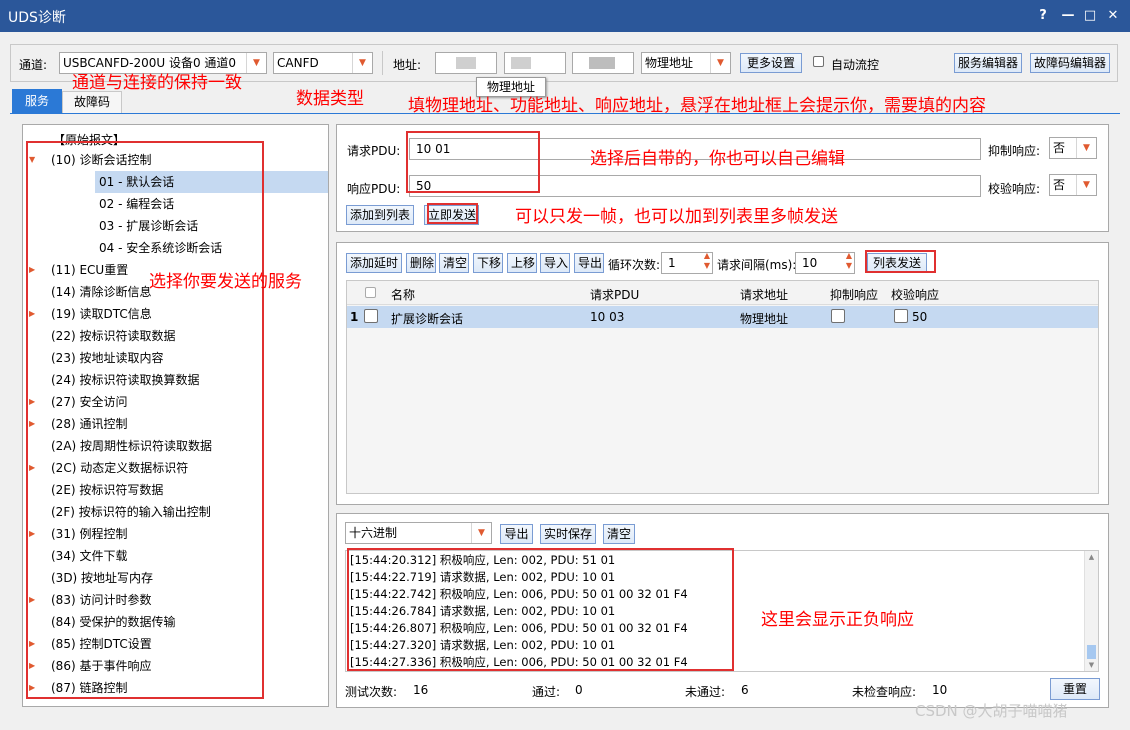  I want to click on verify-value: 否, so click(1059, 185).